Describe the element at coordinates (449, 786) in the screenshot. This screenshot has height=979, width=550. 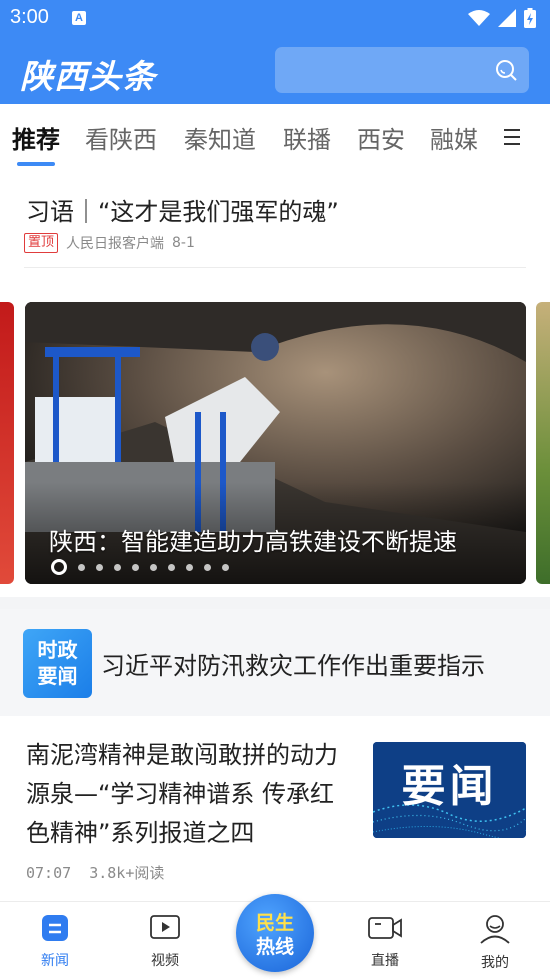
I see `thumbnail-text: 要闻` at that location.